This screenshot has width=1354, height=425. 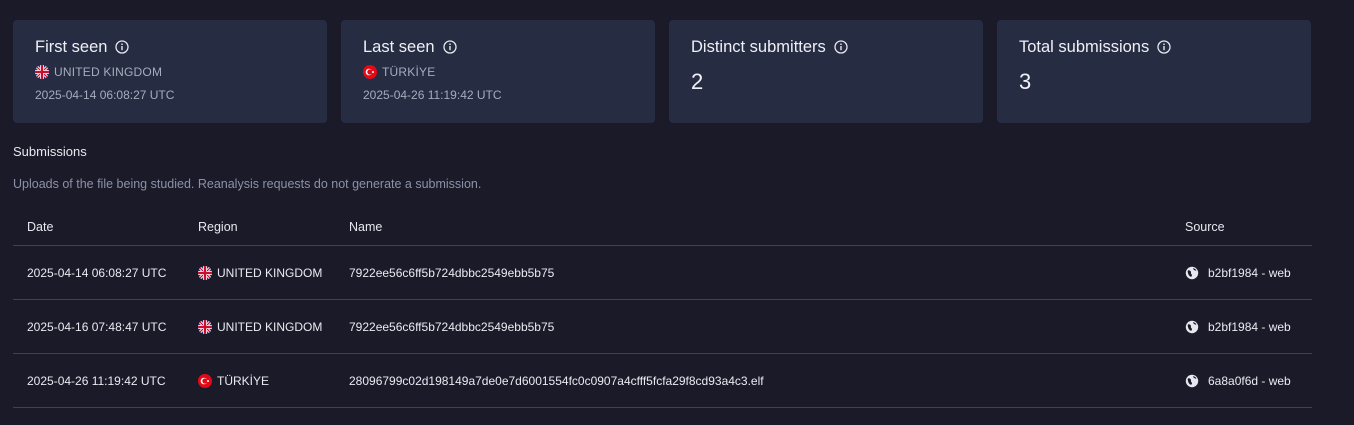 What do you see at coordinates (1249, 380) in the screenshot?
I see `source-label: 6a8a0f6d - web` at bounding box center [1249, 380].